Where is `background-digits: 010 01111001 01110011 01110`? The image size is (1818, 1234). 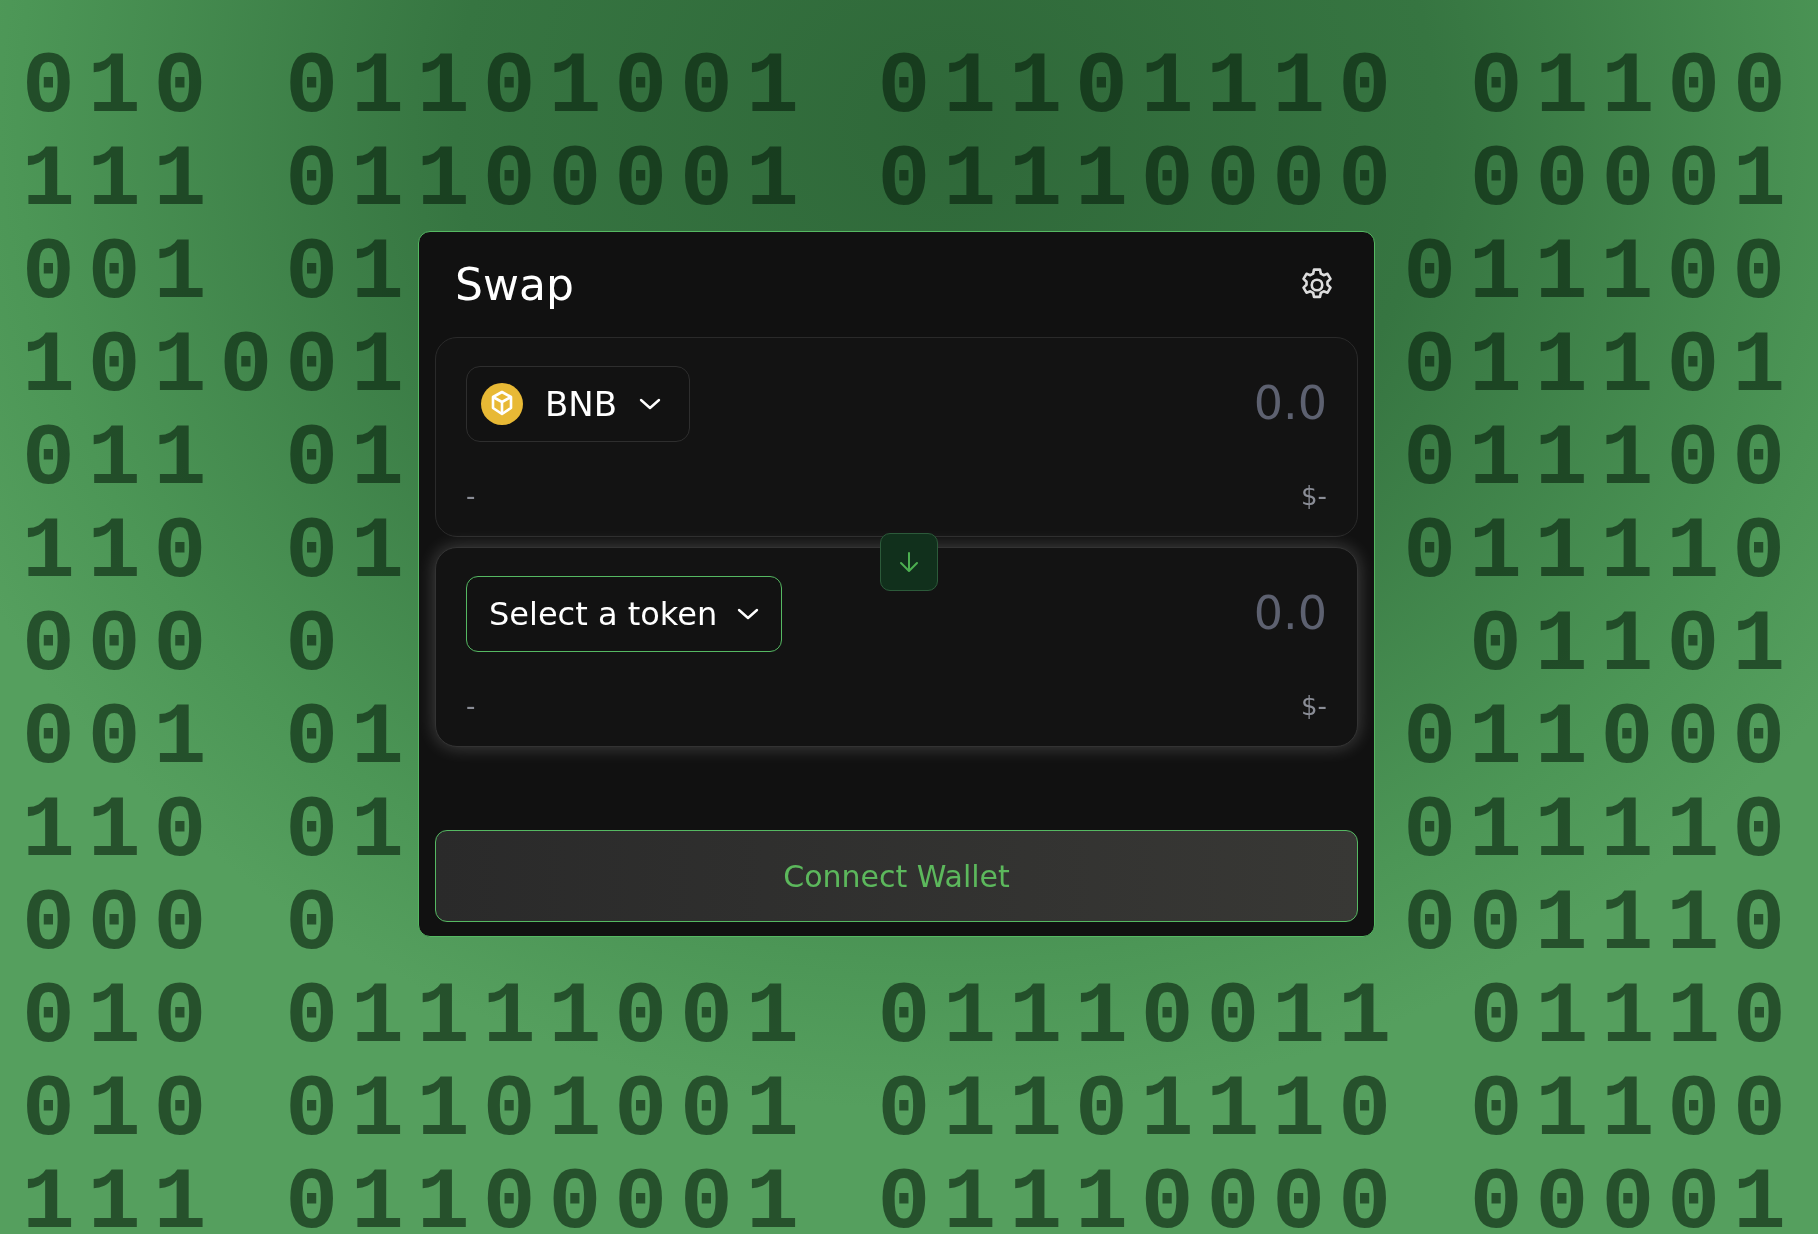 background-digits: 010 01111001 01110011 01110 is located at coordinates (910, 1017).